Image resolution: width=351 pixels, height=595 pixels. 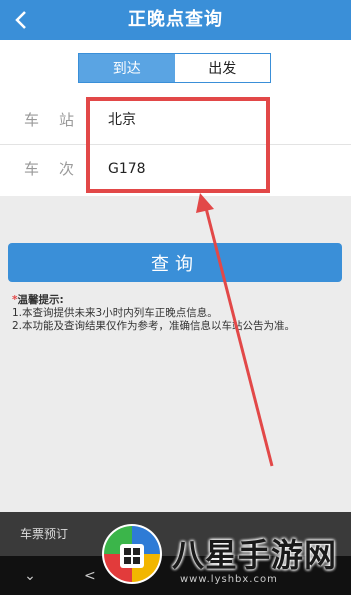 I want to click on annotation-highlight-box, so click(x=178, y=145).